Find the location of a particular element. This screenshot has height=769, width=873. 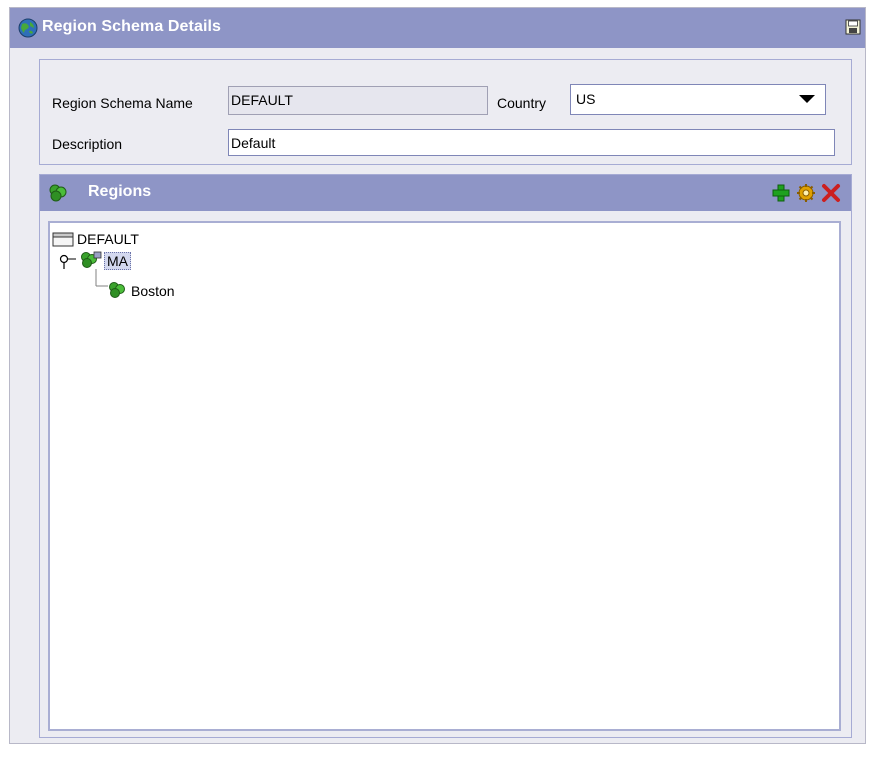

save-icon is located at coordinates (853, 27).